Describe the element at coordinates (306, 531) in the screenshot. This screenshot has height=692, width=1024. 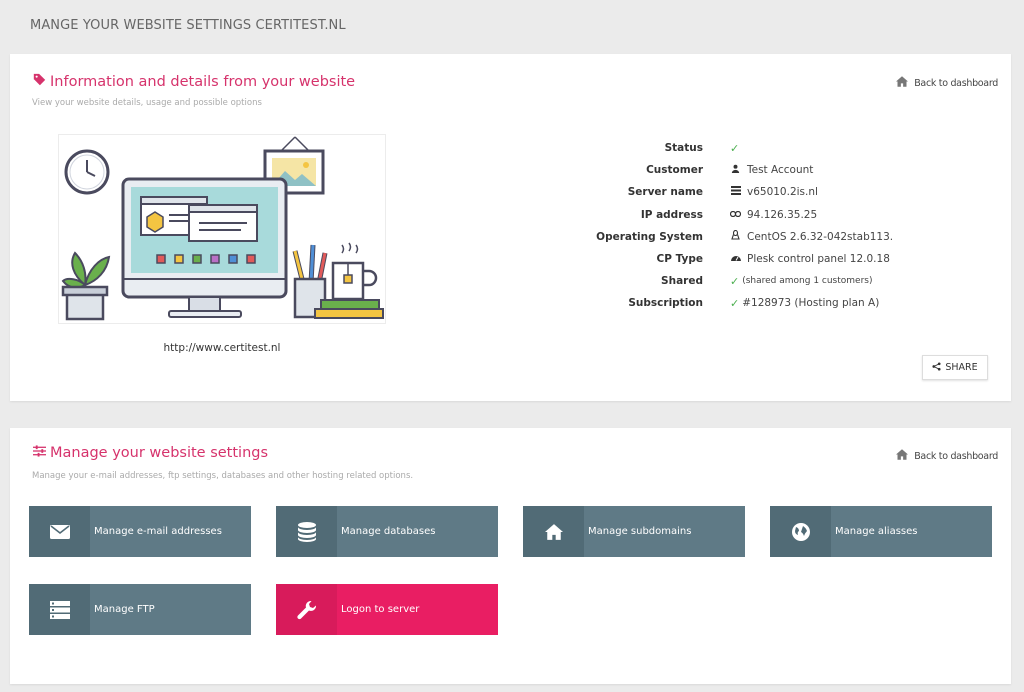
I see `database-icon` at that location.